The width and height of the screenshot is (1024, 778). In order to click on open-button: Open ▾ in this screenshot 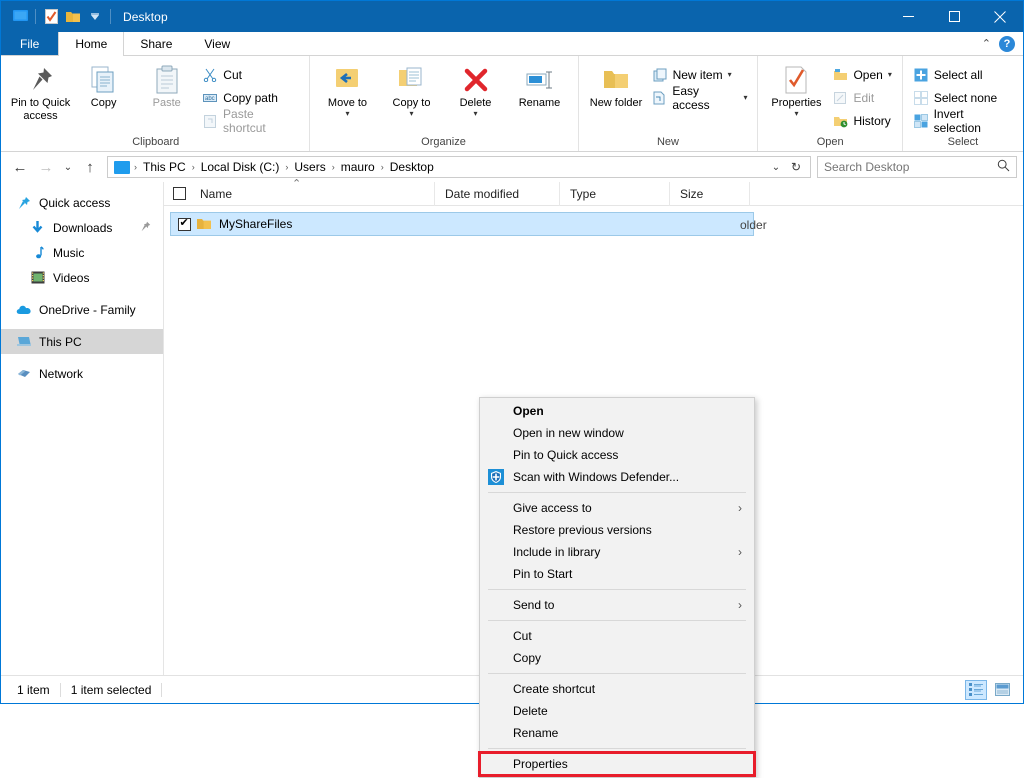, I will do `click(861, 74)`.